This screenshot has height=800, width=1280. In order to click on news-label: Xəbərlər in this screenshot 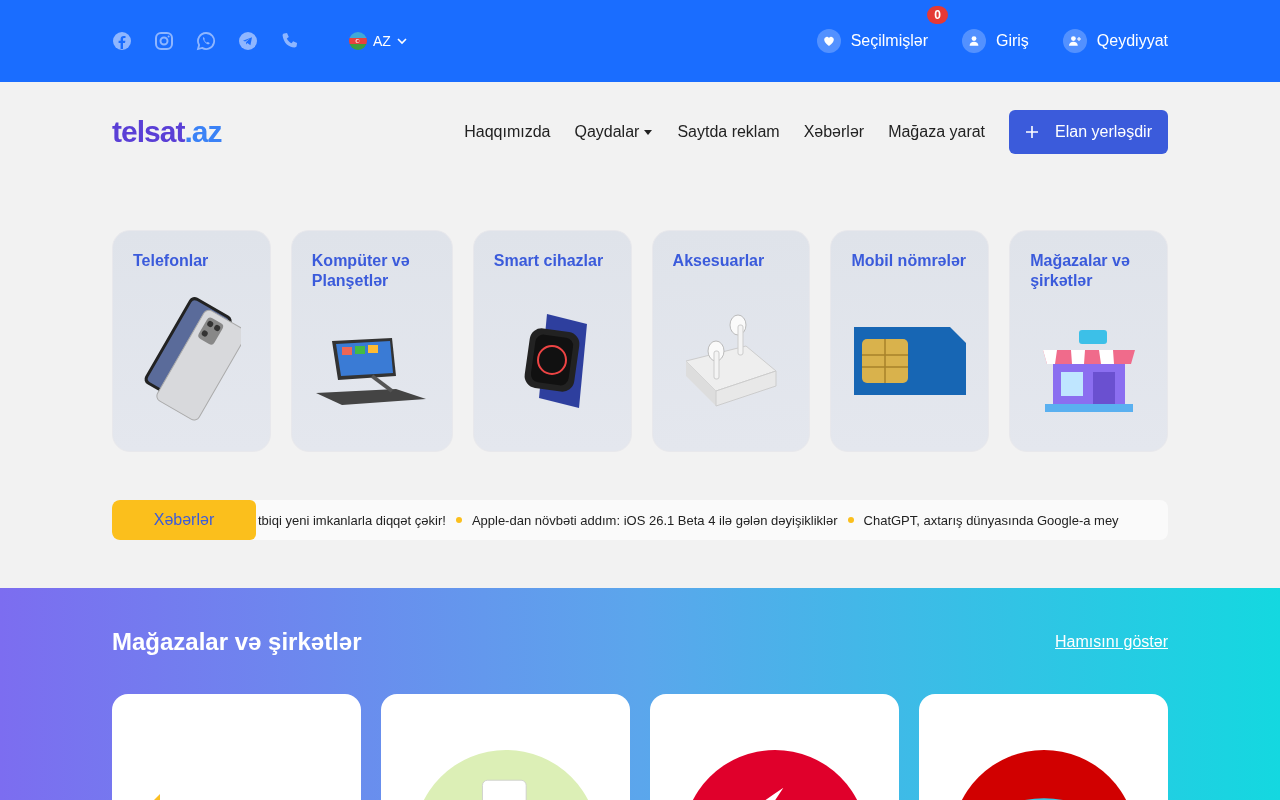, I will do `click(184, 520)`.